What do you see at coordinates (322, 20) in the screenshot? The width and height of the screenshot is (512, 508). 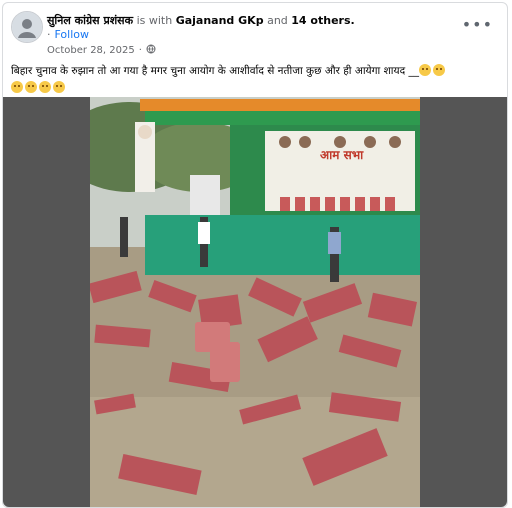 I see `tagged-others: 14 others.` at bounding box center [322, 20].